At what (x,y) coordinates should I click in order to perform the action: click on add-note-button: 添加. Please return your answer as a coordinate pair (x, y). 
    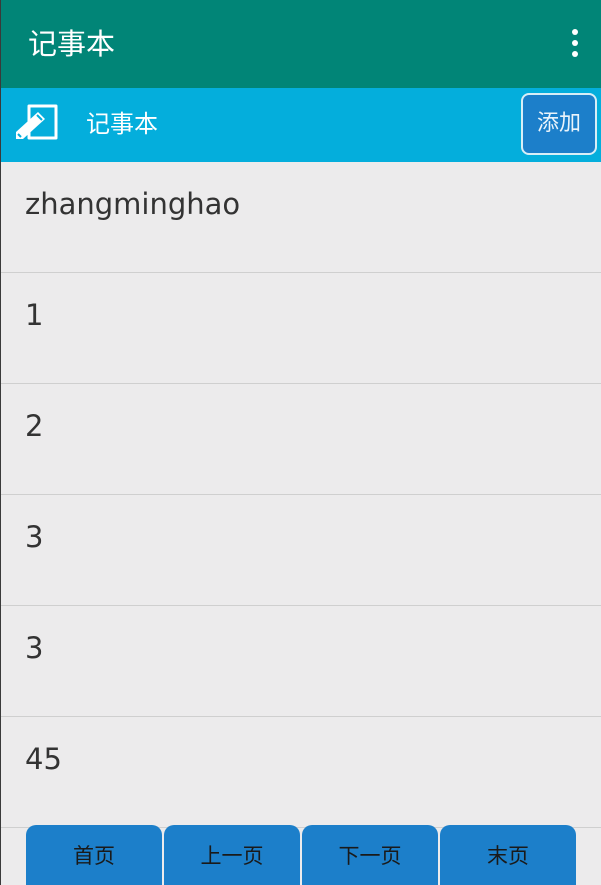
    Looking at the image, I should click on (559, 124).